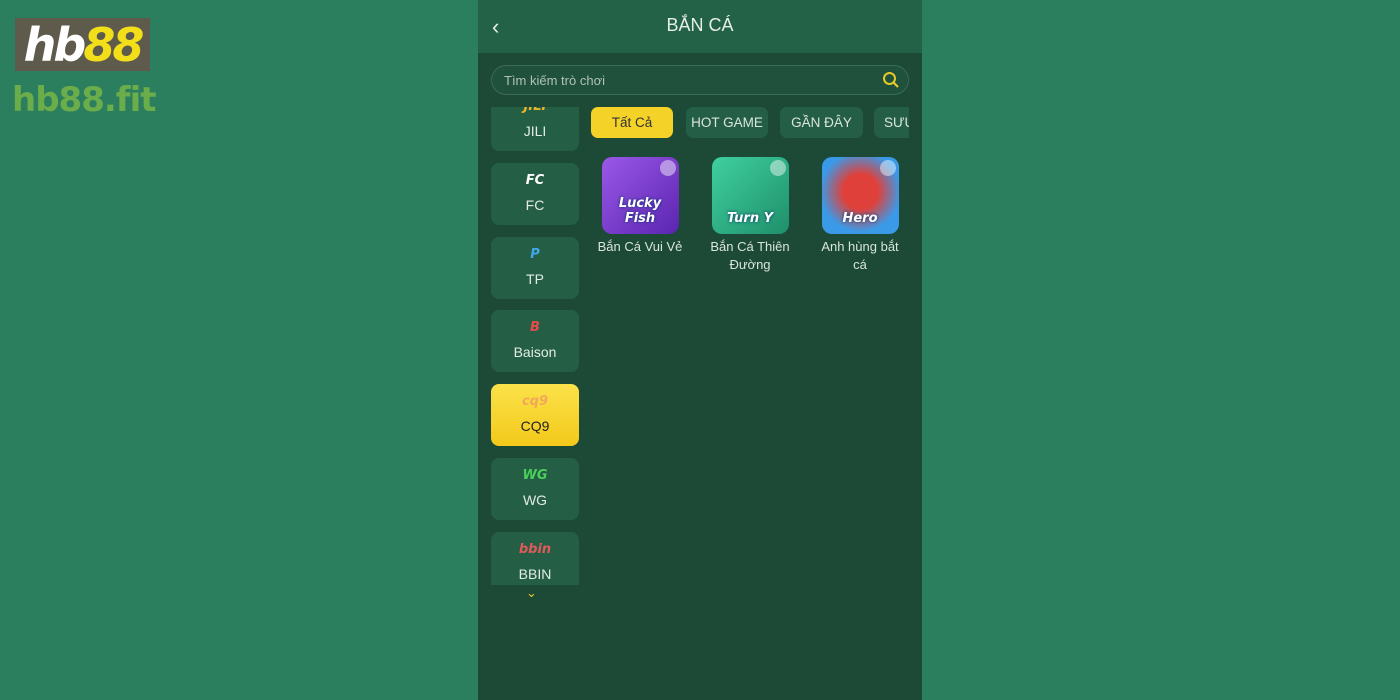  What do you see at coordinates (535, 327) in the screenshot?
I see `baison-logo-icon: B` at bounding box center [535, 327].